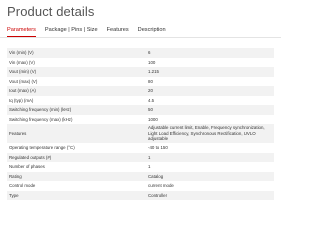 This screenshot has height=240, width=320. Describe the element at coordinates (150, 110) in the screenshot. I see `spec-value: 50` at that location.